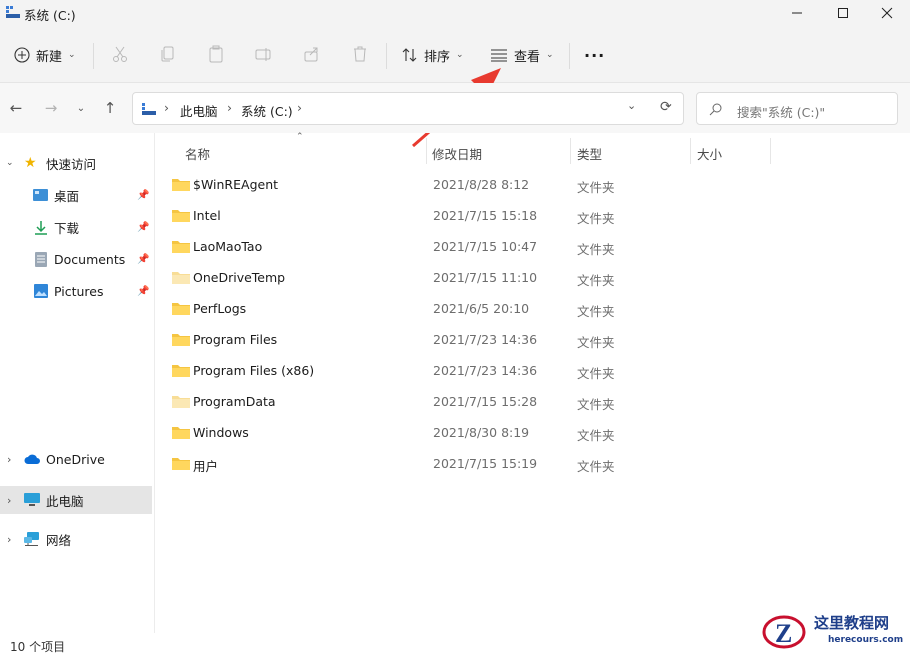  I want to click on file-row: OneDriveTemp 2021/7/15 11:10 文件夹, so click(520, 278).